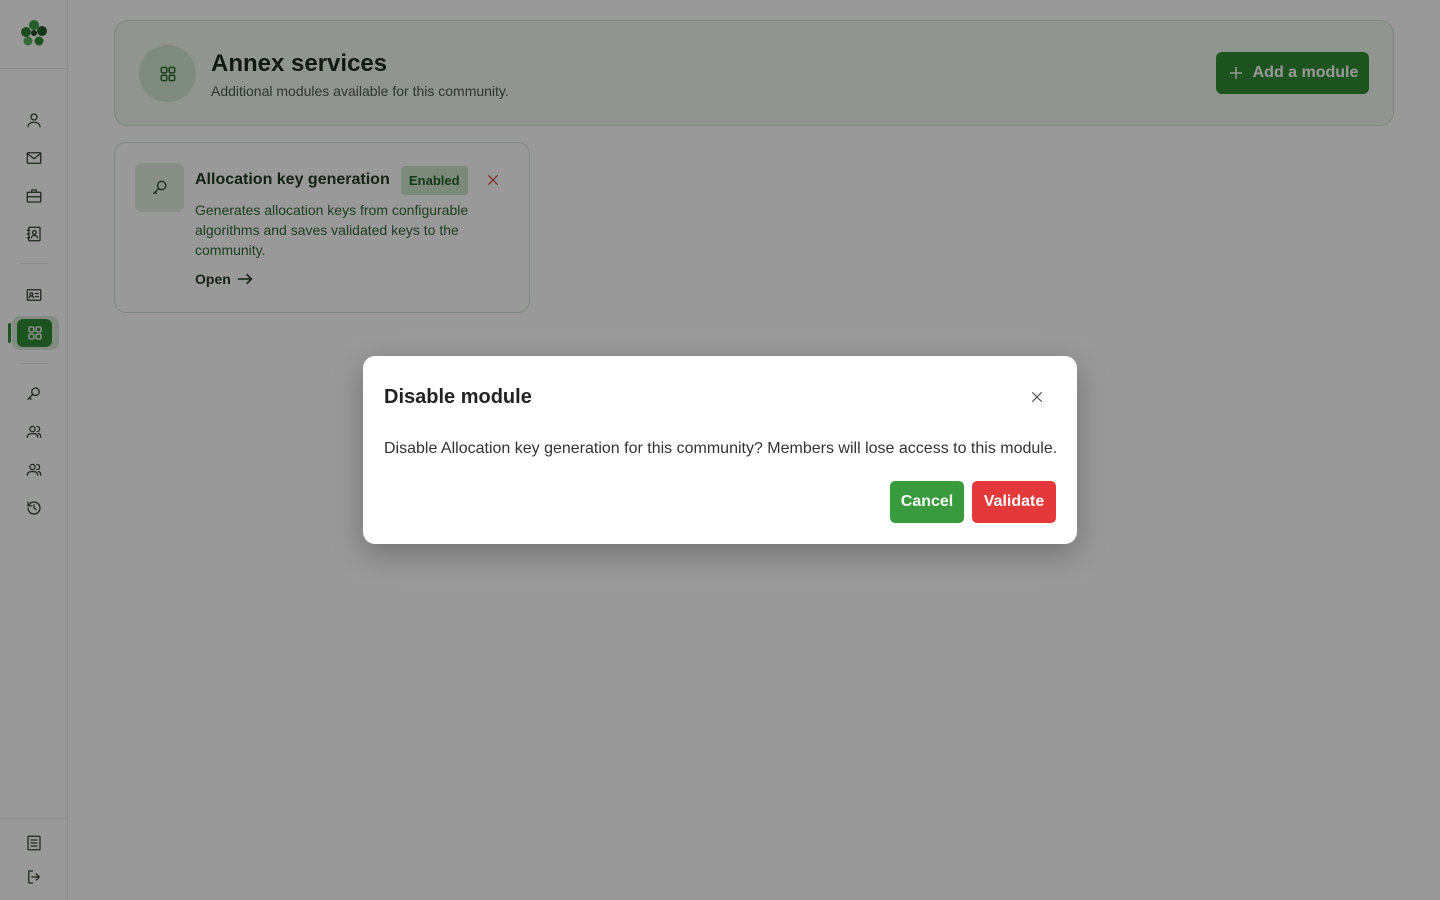 The width and height of the screenshot is (1440, 900). I want to click on cancel-button: Cancel, so click(927, 502).